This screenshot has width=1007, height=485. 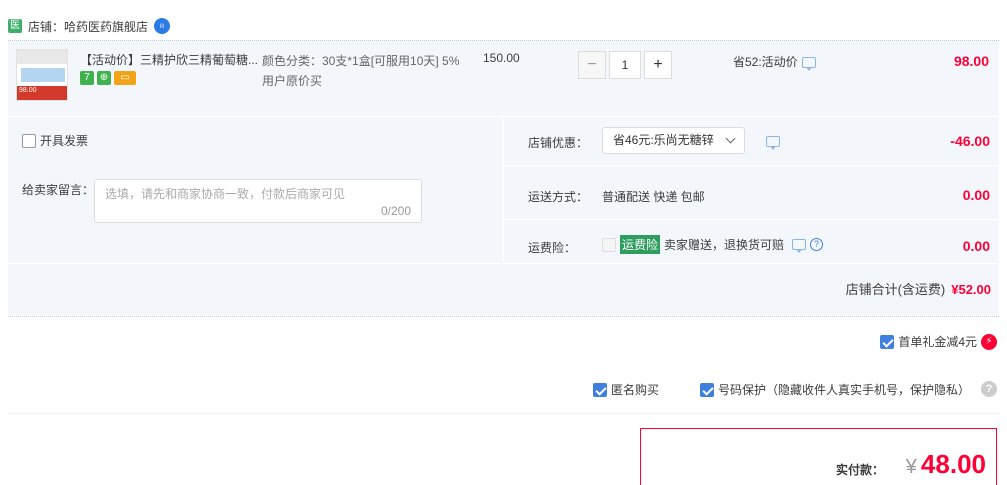 I want to click on shop-total: 店铺合计(含运费) ¥52.00, so click(x=918, y=288).